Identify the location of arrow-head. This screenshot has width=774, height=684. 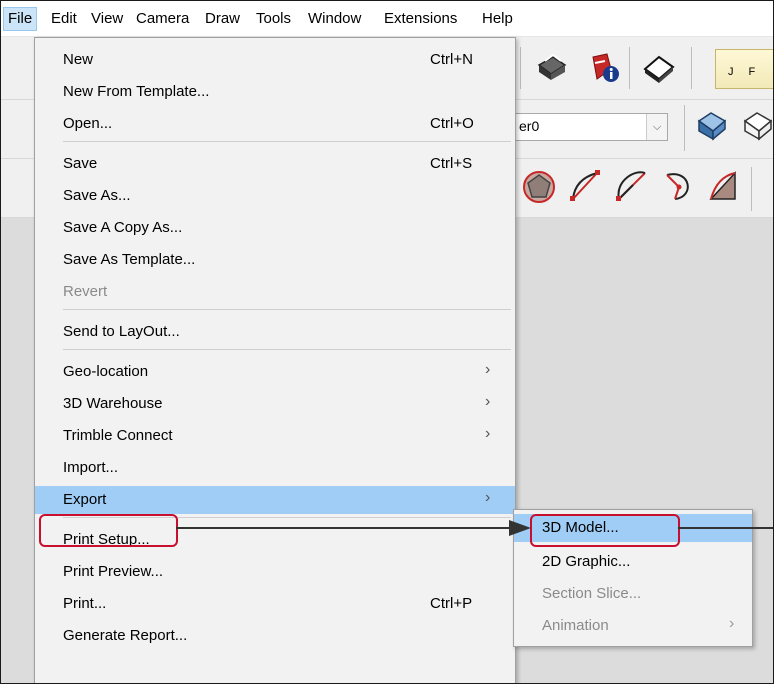
(520, 528).